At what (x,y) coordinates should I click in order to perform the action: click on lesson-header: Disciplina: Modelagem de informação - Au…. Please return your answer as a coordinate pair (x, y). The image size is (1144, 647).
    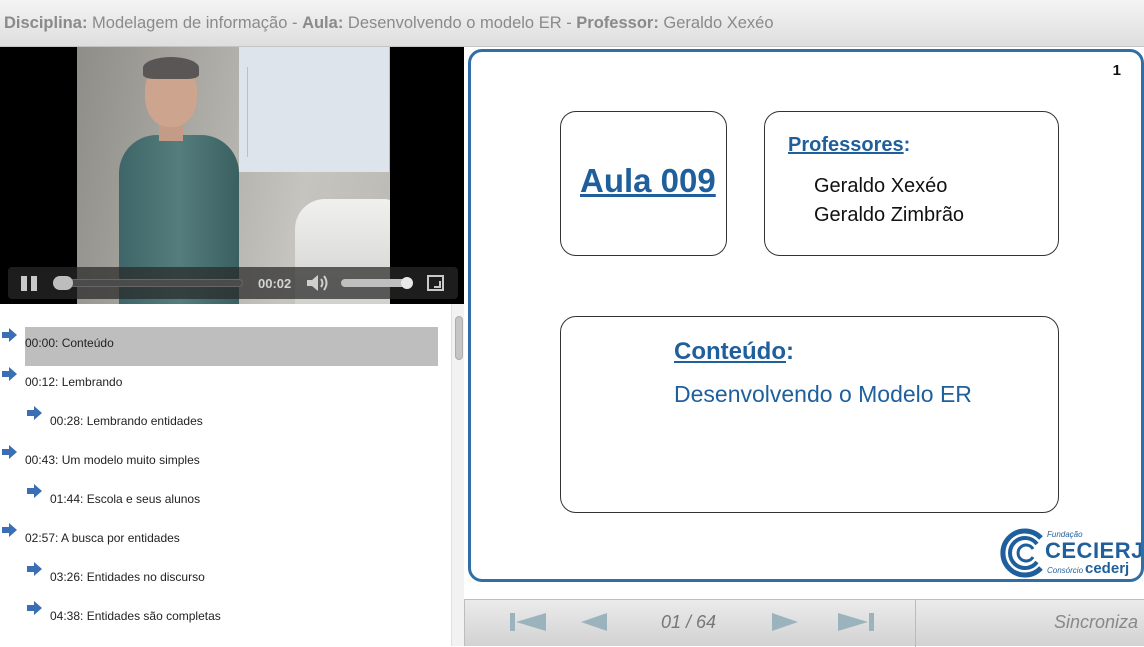
    Looking at the image, I should click on (572, 23).